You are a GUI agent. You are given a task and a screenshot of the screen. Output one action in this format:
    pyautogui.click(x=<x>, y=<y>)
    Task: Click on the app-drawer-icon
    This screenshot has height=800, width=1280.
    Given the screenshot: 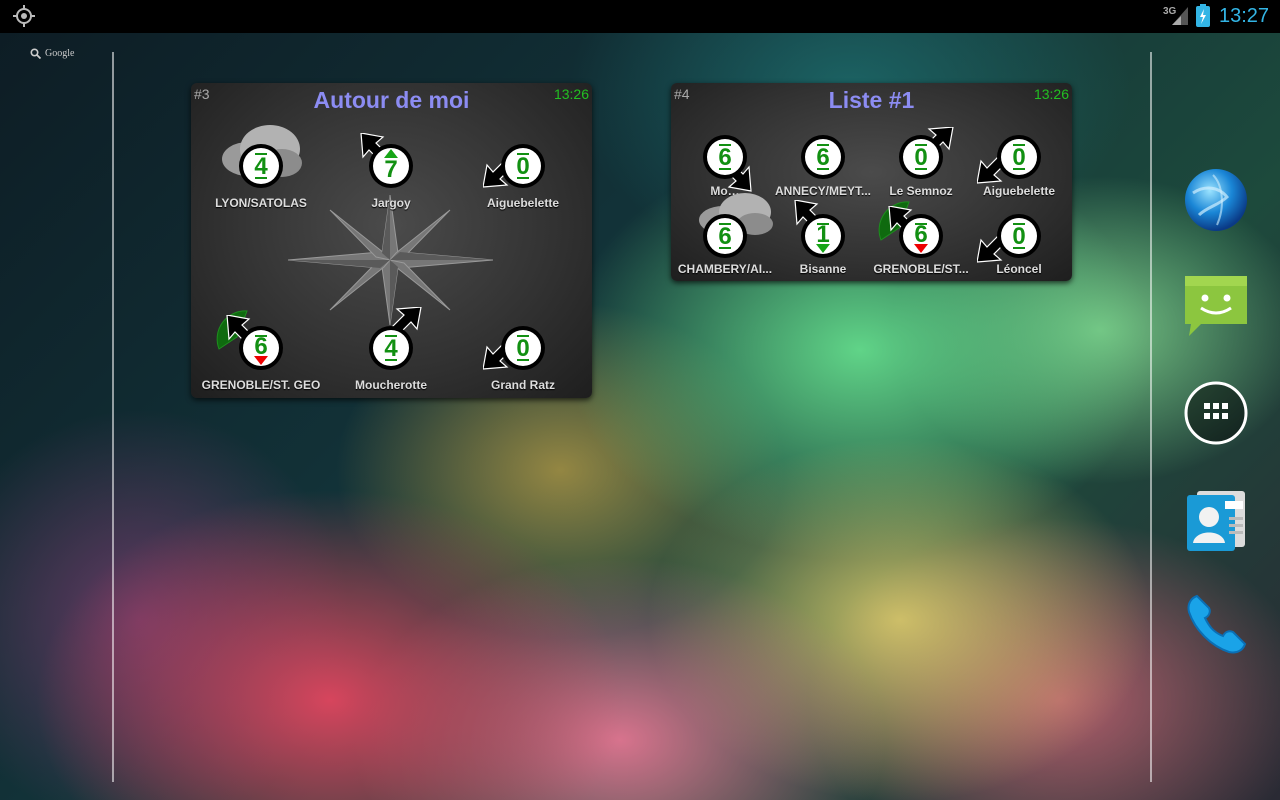 What is the action you would take?
    pyautogui.click(x=1216, y=413)
    